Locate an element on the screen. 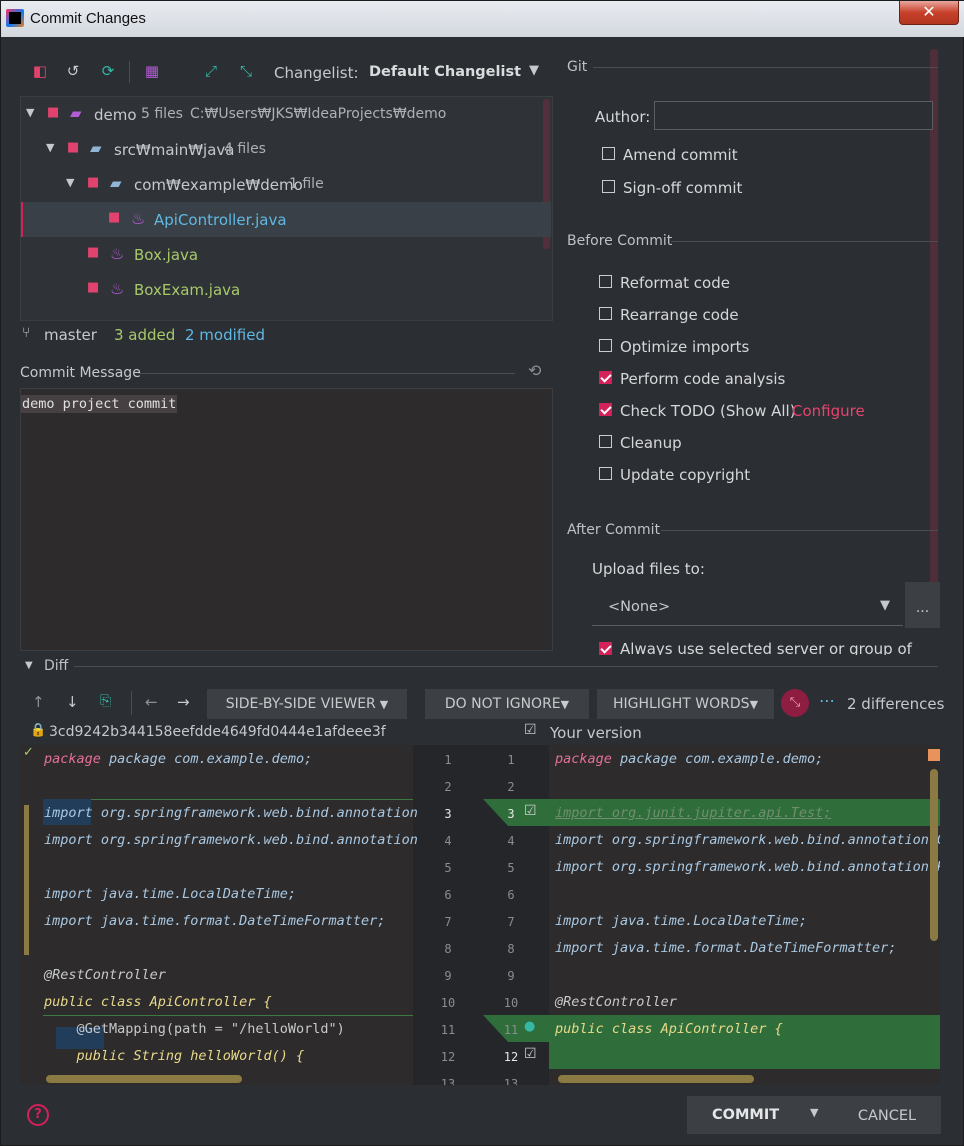 The width and height of the screenshot is (964, 1146). left-horizontal-scrollbar is located at coordinates (144, 1079).